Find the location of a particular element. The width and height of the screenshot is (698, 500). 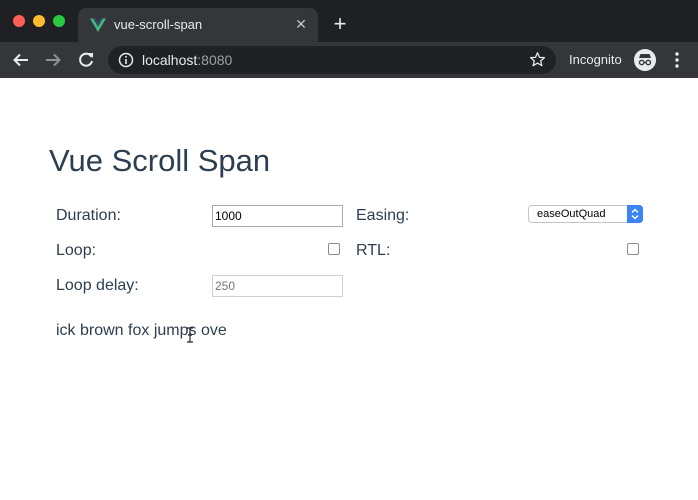

duration-label: Duration: is located at coordinates (88, 215).